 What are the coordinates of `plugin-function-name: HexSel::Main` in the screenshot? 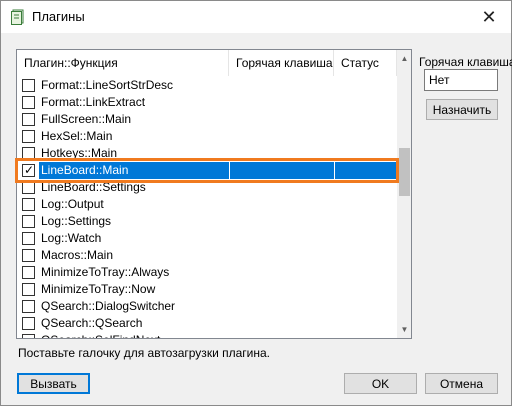 It's located at (77, 136).